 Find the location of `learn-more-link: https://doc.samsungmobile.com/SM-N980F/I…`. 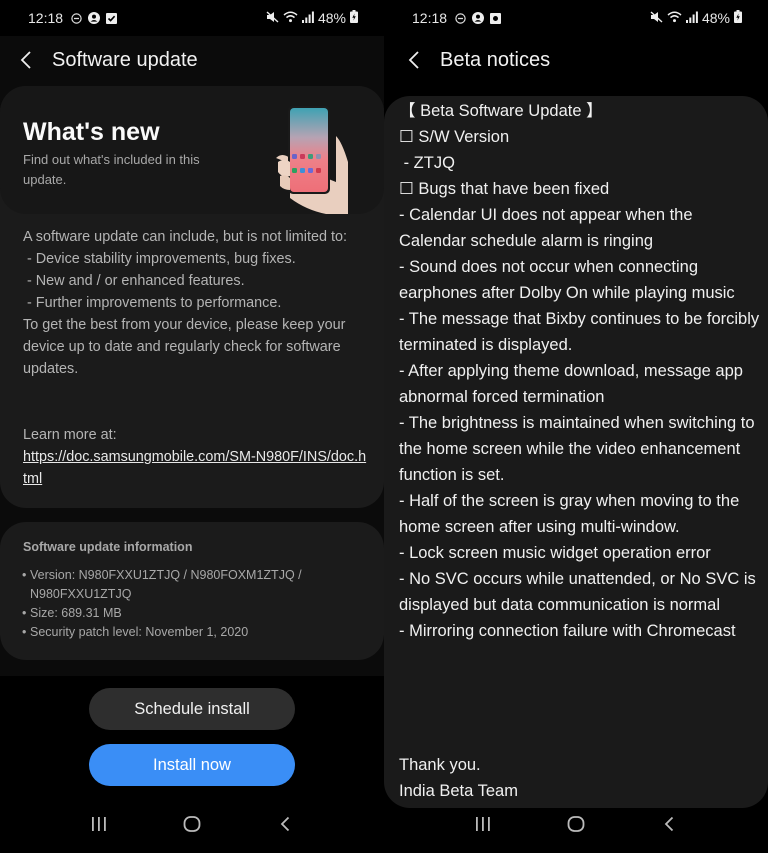

learn-more-link: https://doc.samsungmobile.com/SM-N980F/I… is located at coordinates (195, 468).